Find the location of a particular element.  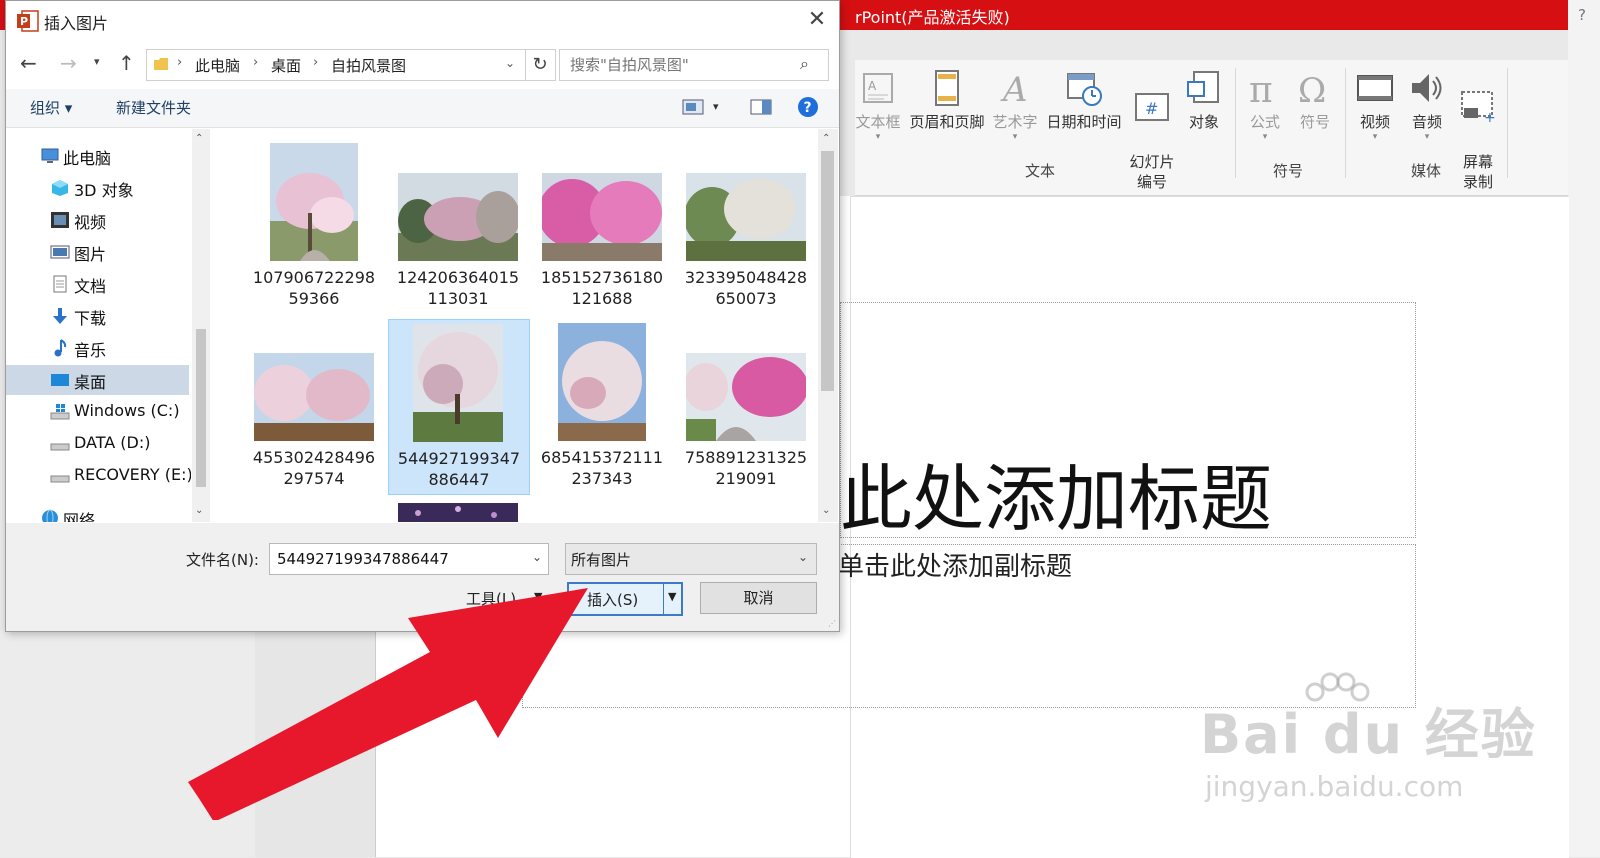

cancel-button: 取消 is located at coordinates (758, 598).